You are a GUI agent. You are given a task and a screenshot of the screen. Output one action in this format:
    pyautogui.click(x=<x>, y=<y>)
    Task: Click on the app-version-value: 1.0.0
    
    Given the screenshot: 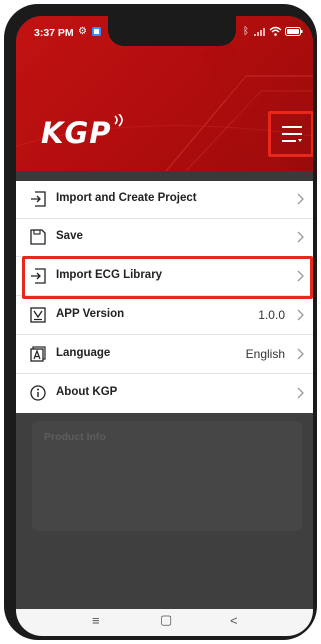 What is the action you would take?
    pyautogui.click(x=271, y=315)
    